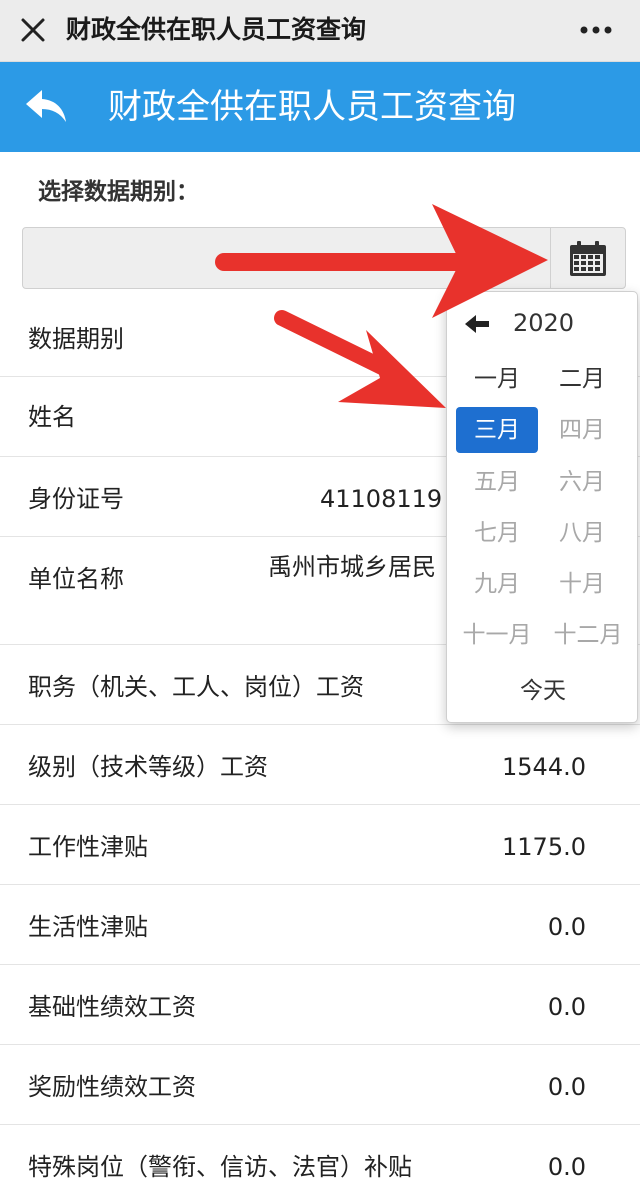 This screenshot has width=640, height=1200. Describe the element at coordinates (196, 687) in the screenshot. I see `row-label: 职务（机关、工人、岗位）工资` at that location.